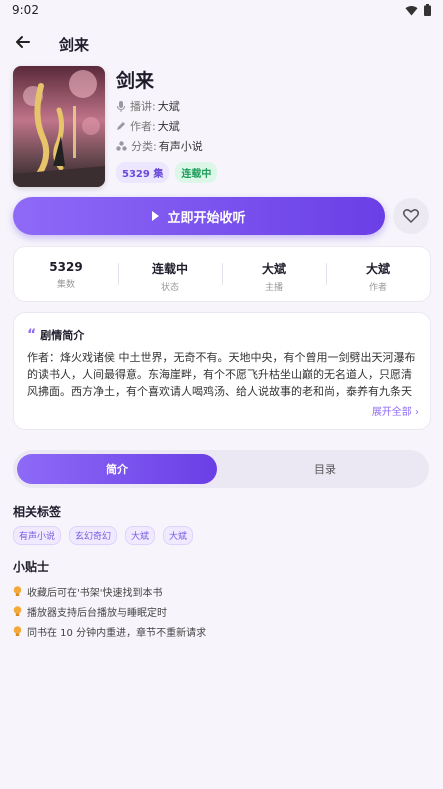 The width and height of the screenshot is (443, 789). I want to click on synopsis-header: “ 剧情简介, so click(55, 335).